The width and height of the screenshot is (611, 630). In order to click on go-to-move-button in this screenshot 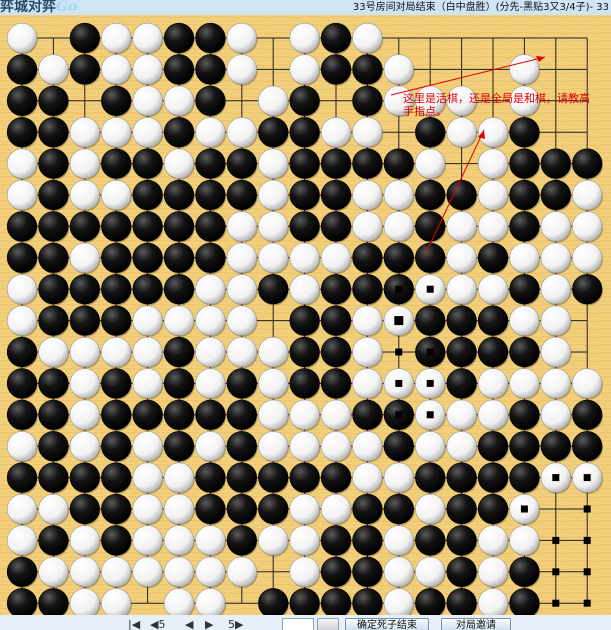, I will do `click(328, 624)`.